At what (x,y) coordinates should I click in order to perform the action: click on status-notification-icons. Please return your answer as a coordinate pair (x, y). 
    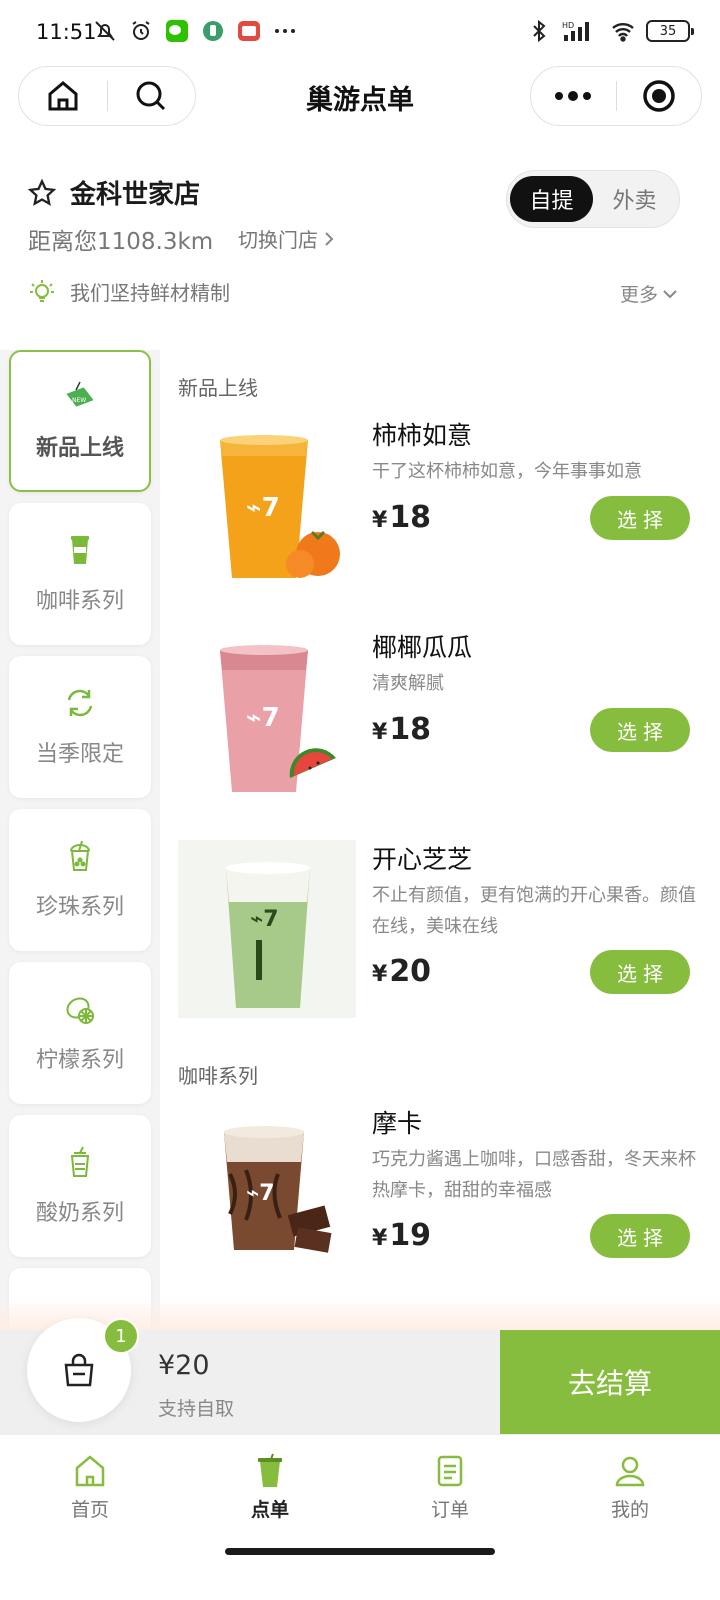
    Looking at the image, I should click on (195, 31).